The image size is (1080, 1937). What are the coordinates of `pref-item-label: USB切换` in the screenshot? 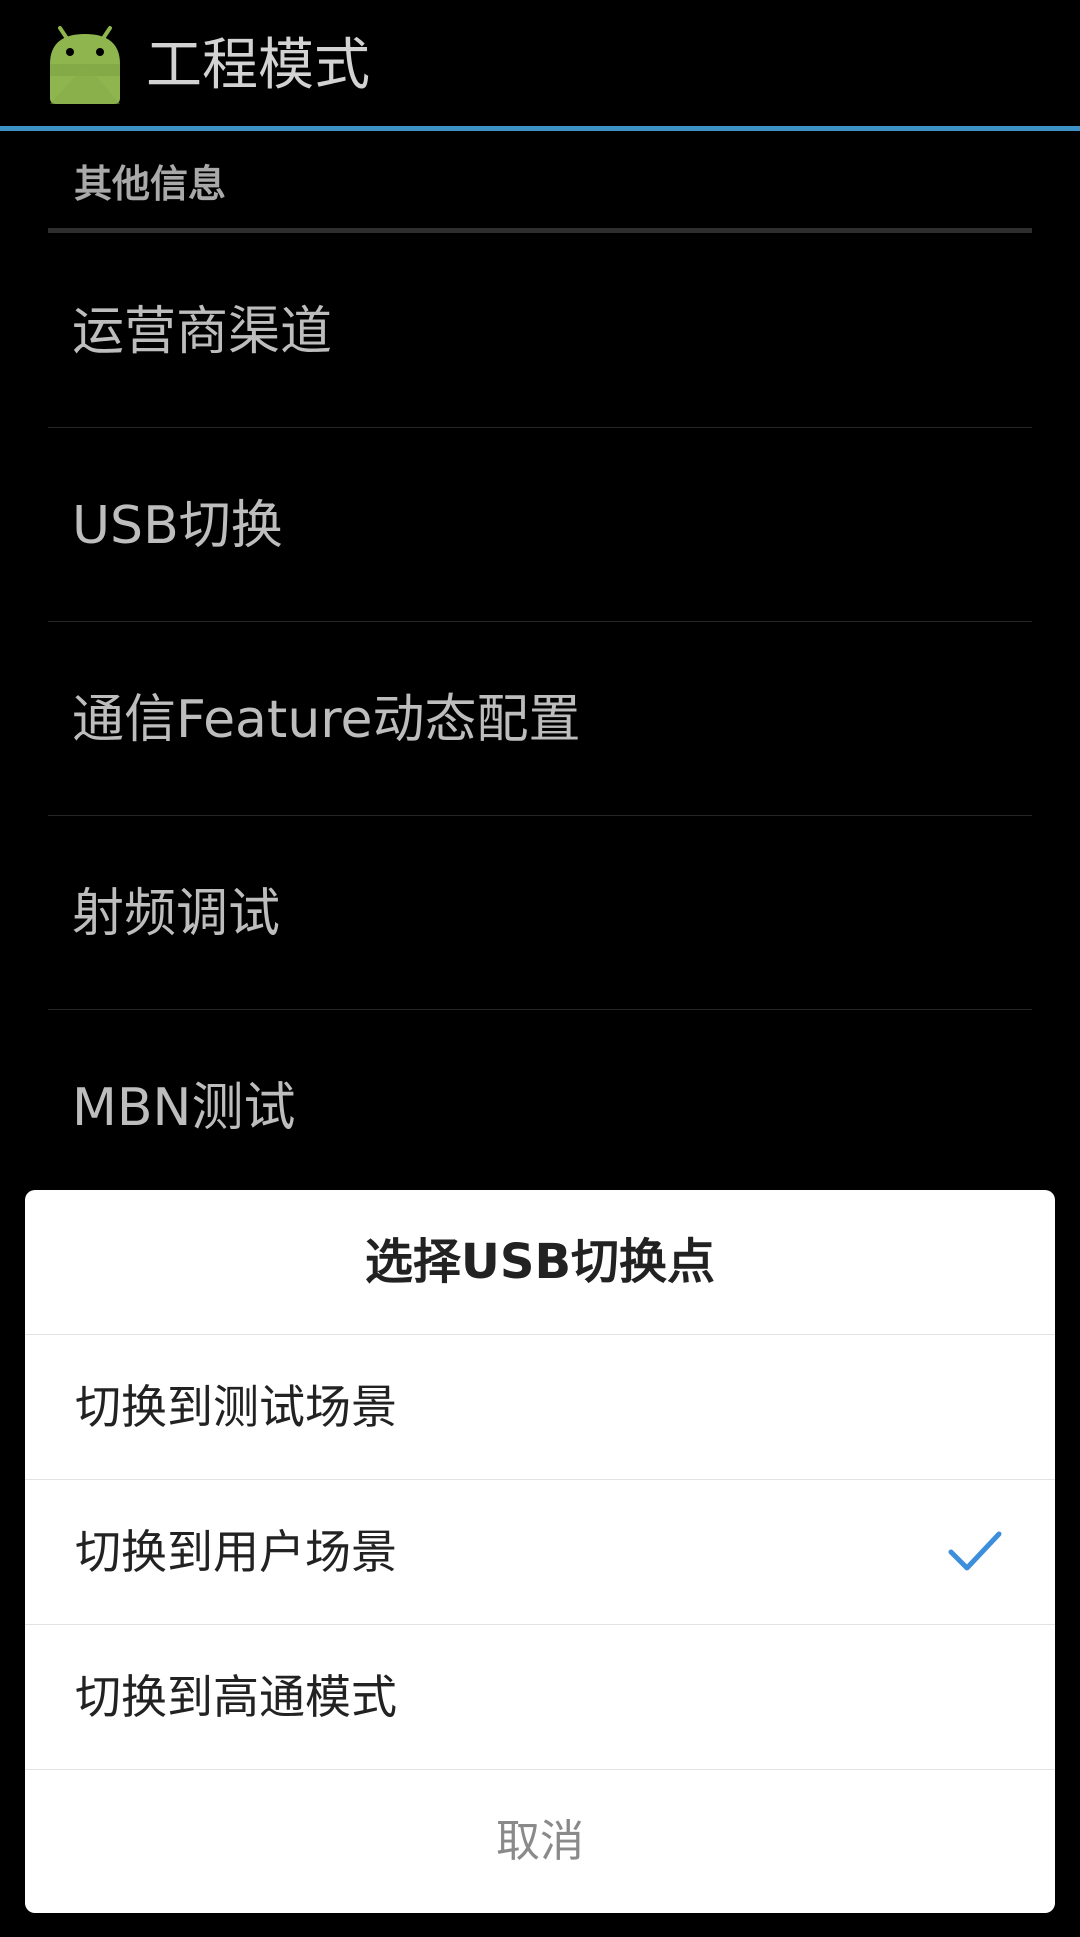 It's located at (177, 526).